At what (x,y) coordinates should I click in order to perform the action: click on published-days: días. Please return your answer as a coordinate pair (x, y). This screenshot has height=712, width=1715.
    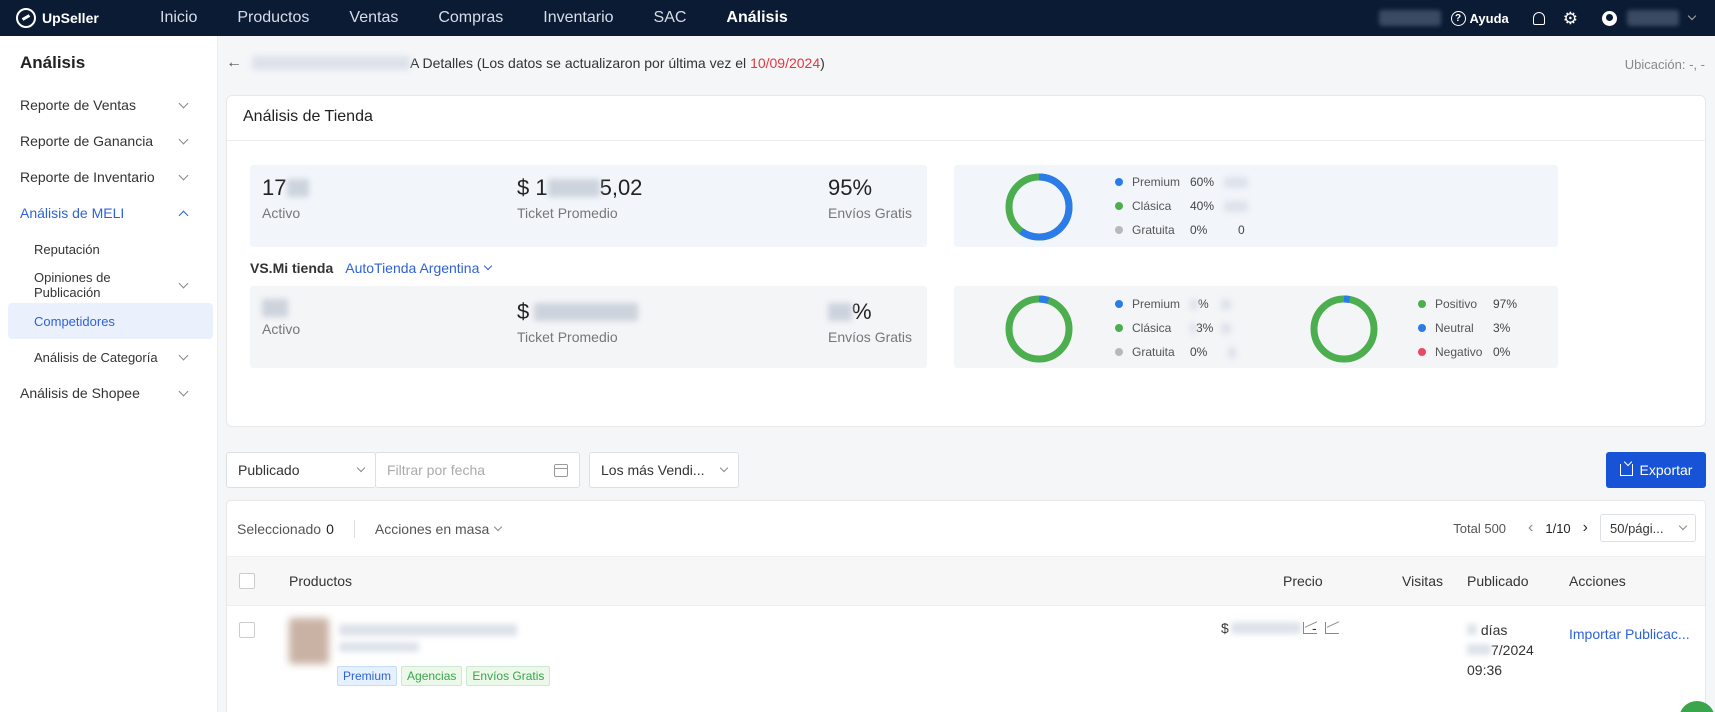
    Looking at the image, I should click on (1494, 630).